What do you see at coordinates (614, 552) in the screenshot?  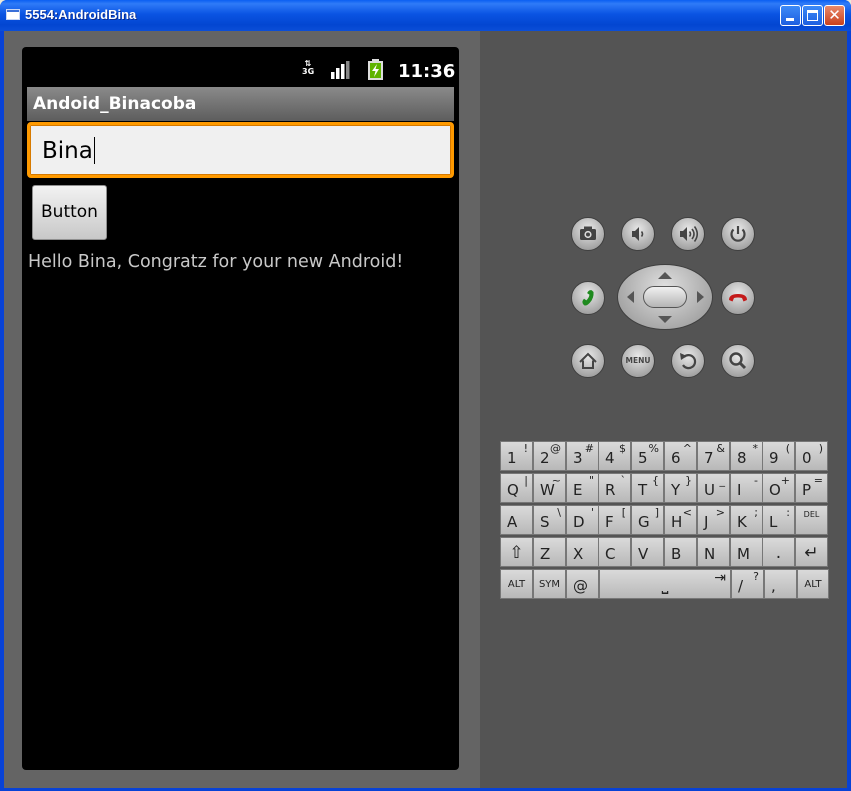 I see `key-c: C` at bounding box center [614, 552].